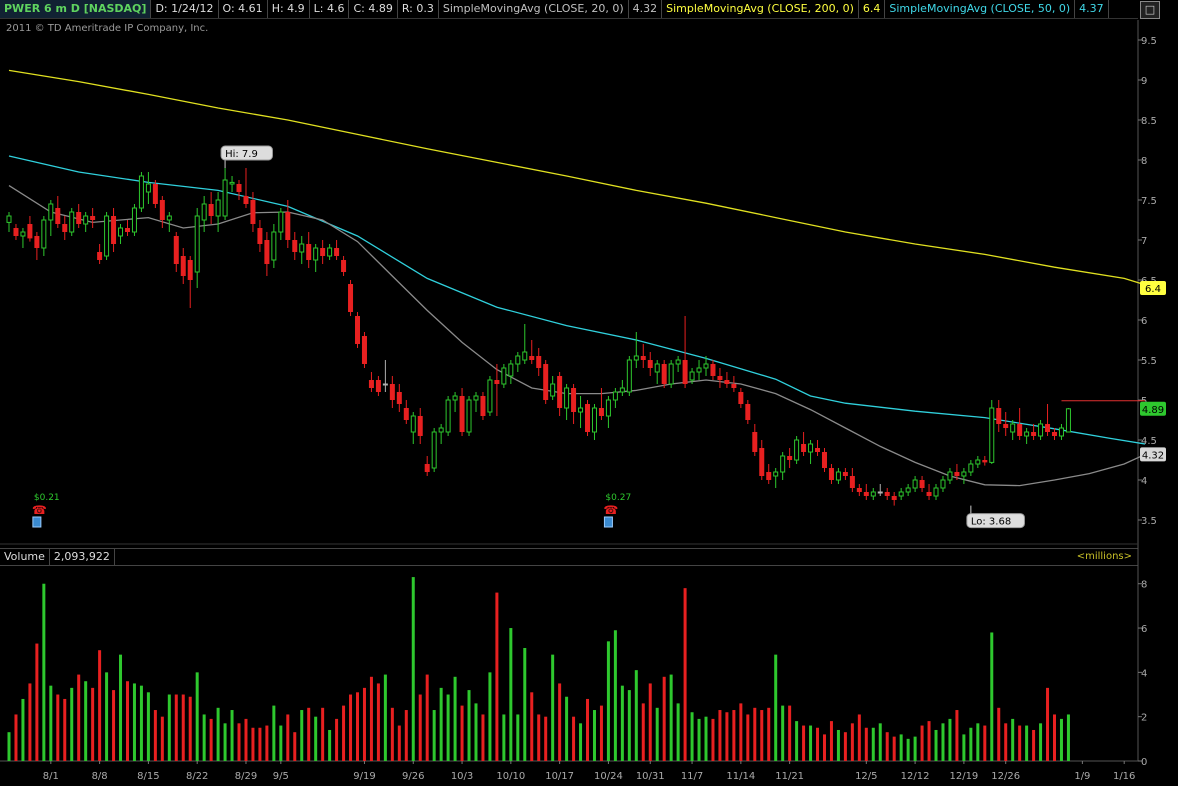 The image size is (1178, 786). Describe the element at coordinates (510, 776) in the screenshot. I see `date-tick-label: 10/10` at that location.